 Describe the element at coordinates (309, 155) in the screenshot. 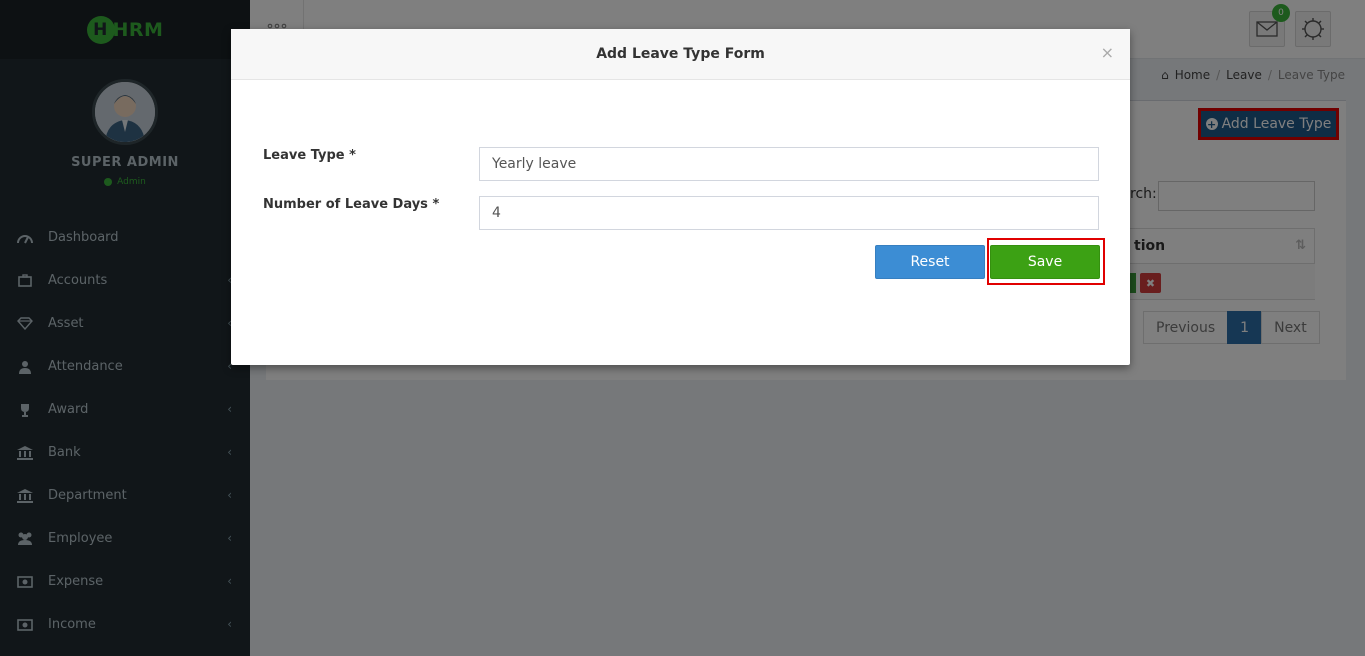

I see `leave-type-label: Leave Type *` at that location.